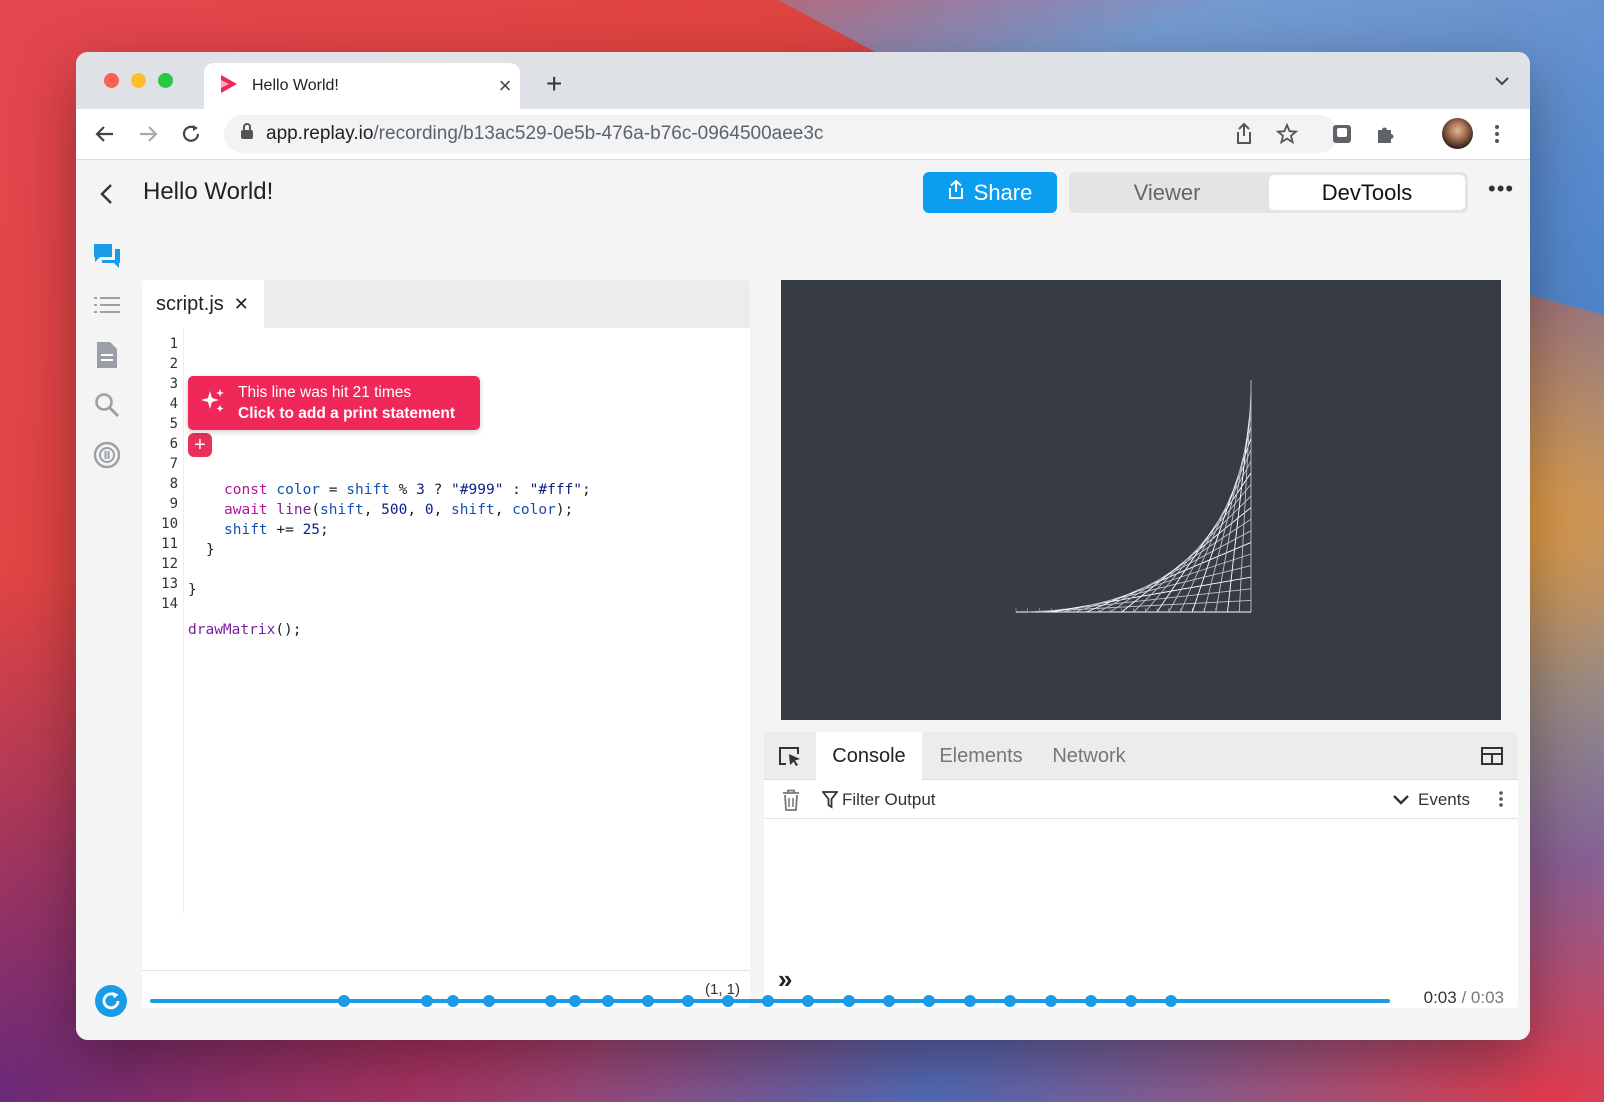 This screenshot has height=1102, width=1604. I want to click on line-number: 7, so click(173, 464).